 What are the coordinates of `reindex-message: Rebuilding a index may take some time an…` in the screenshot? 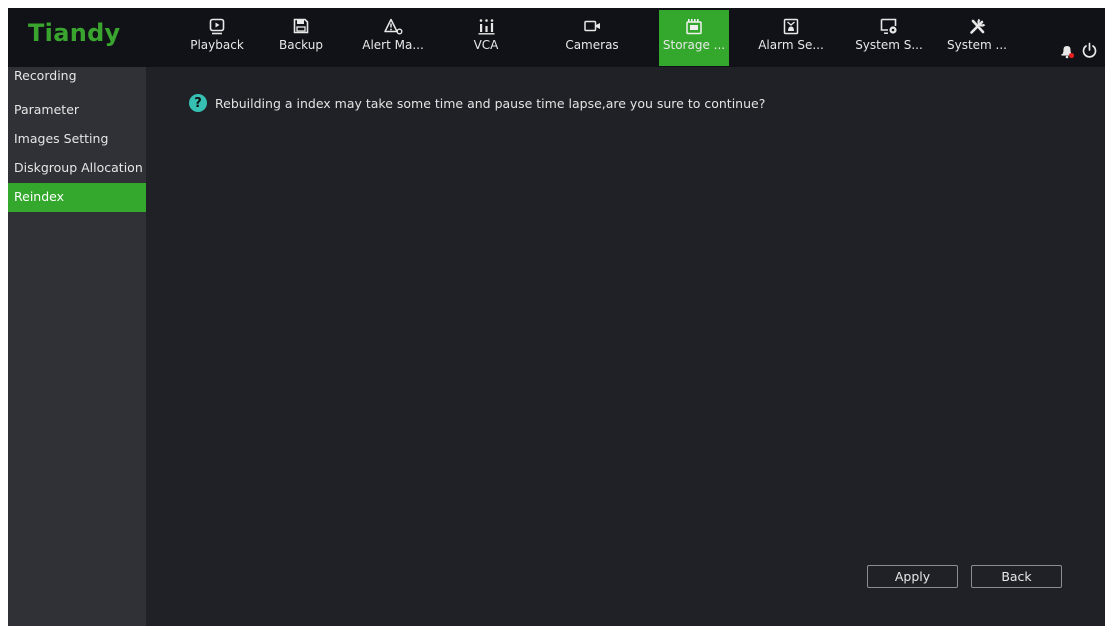 It's located at (490, 103).